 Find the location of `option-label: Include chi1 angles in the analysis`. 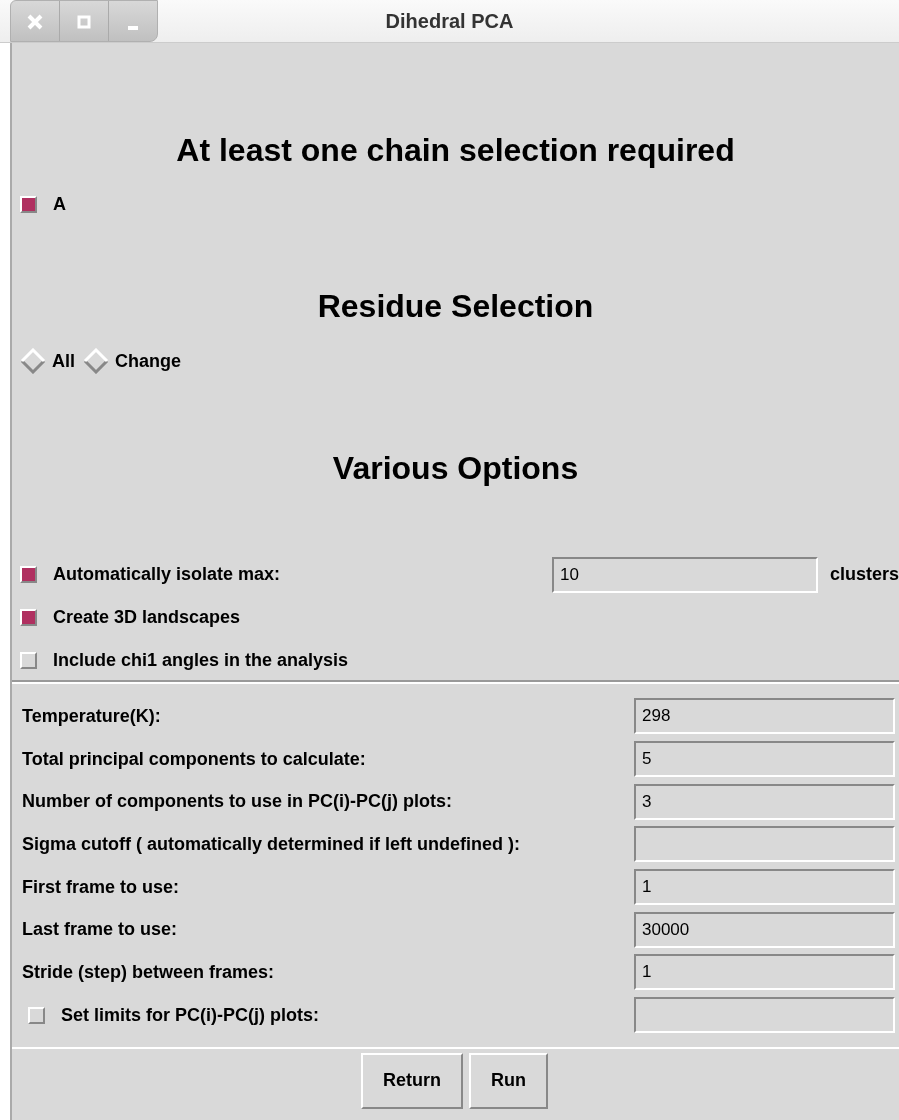

option-label: Include chi1 angles in the analysis is located at coordinates (201, 660).